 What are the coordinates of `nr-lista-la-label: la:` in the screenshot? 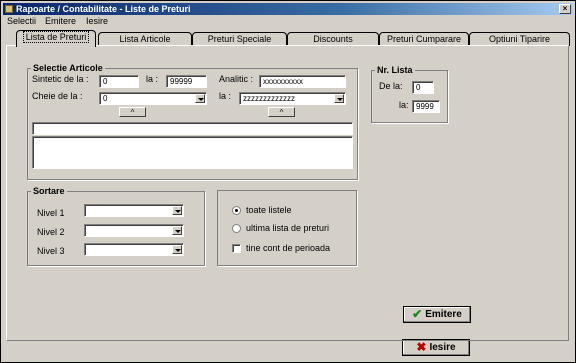 It's located at (404, 105).